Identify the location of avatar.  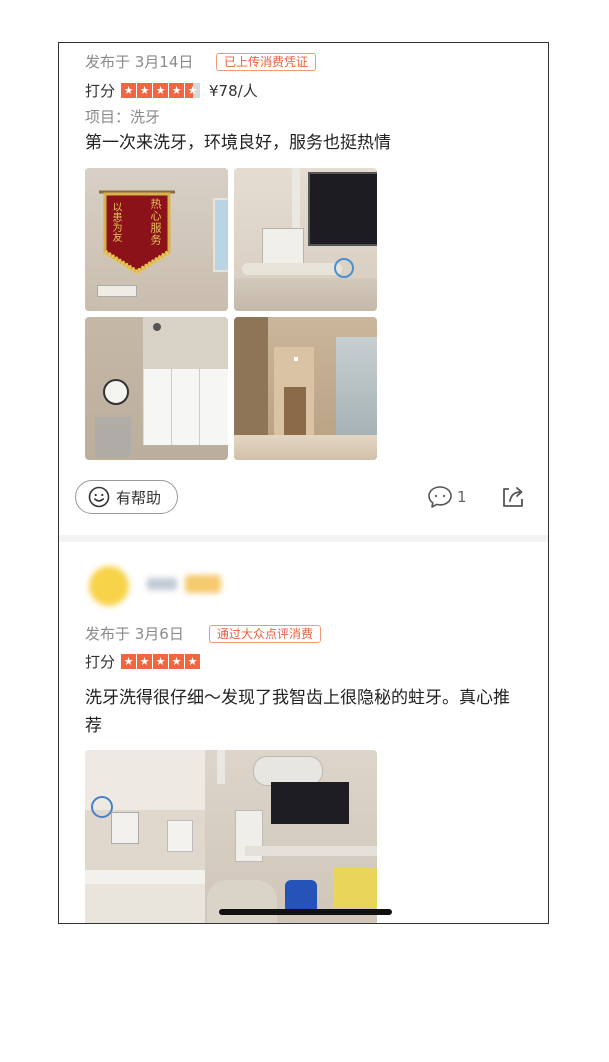
(109, 586).